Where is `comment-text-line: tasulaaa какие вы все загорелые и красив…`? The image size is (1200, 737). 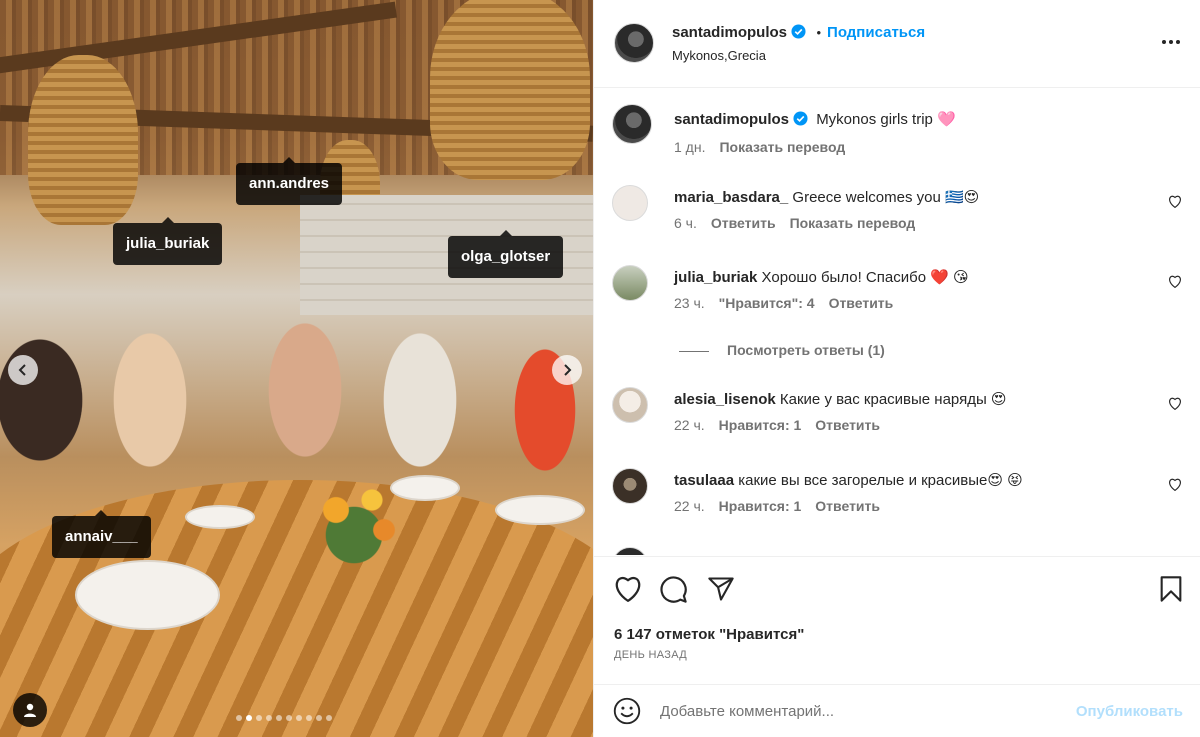
comment-text-line: tasulaaa какие вы все загорелые и красив… is located at coordinates (848, 481).